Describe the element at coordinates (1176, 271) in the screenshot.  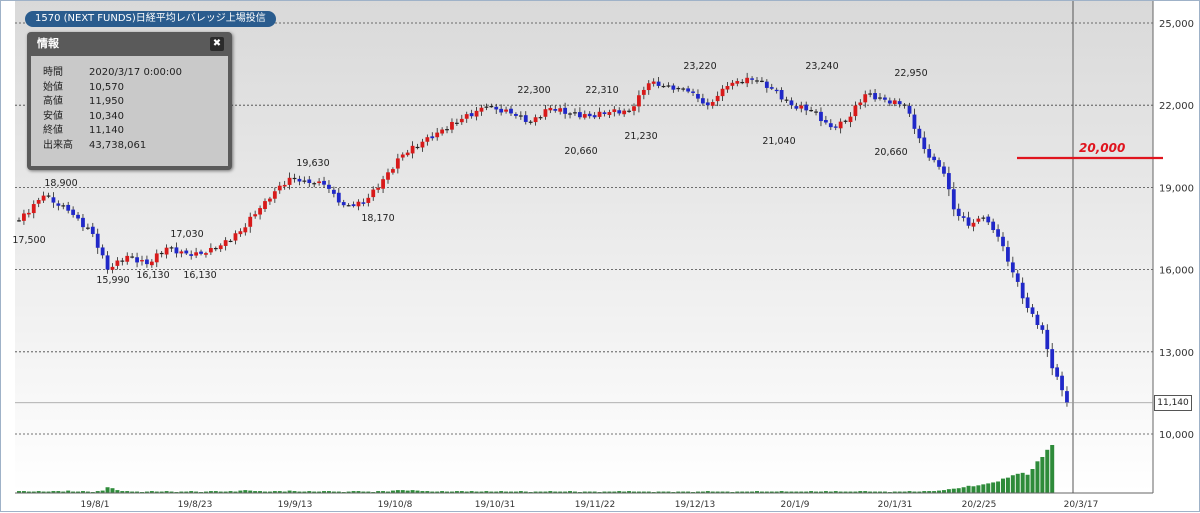
I see `y-tick-label: 16,000` at that location.